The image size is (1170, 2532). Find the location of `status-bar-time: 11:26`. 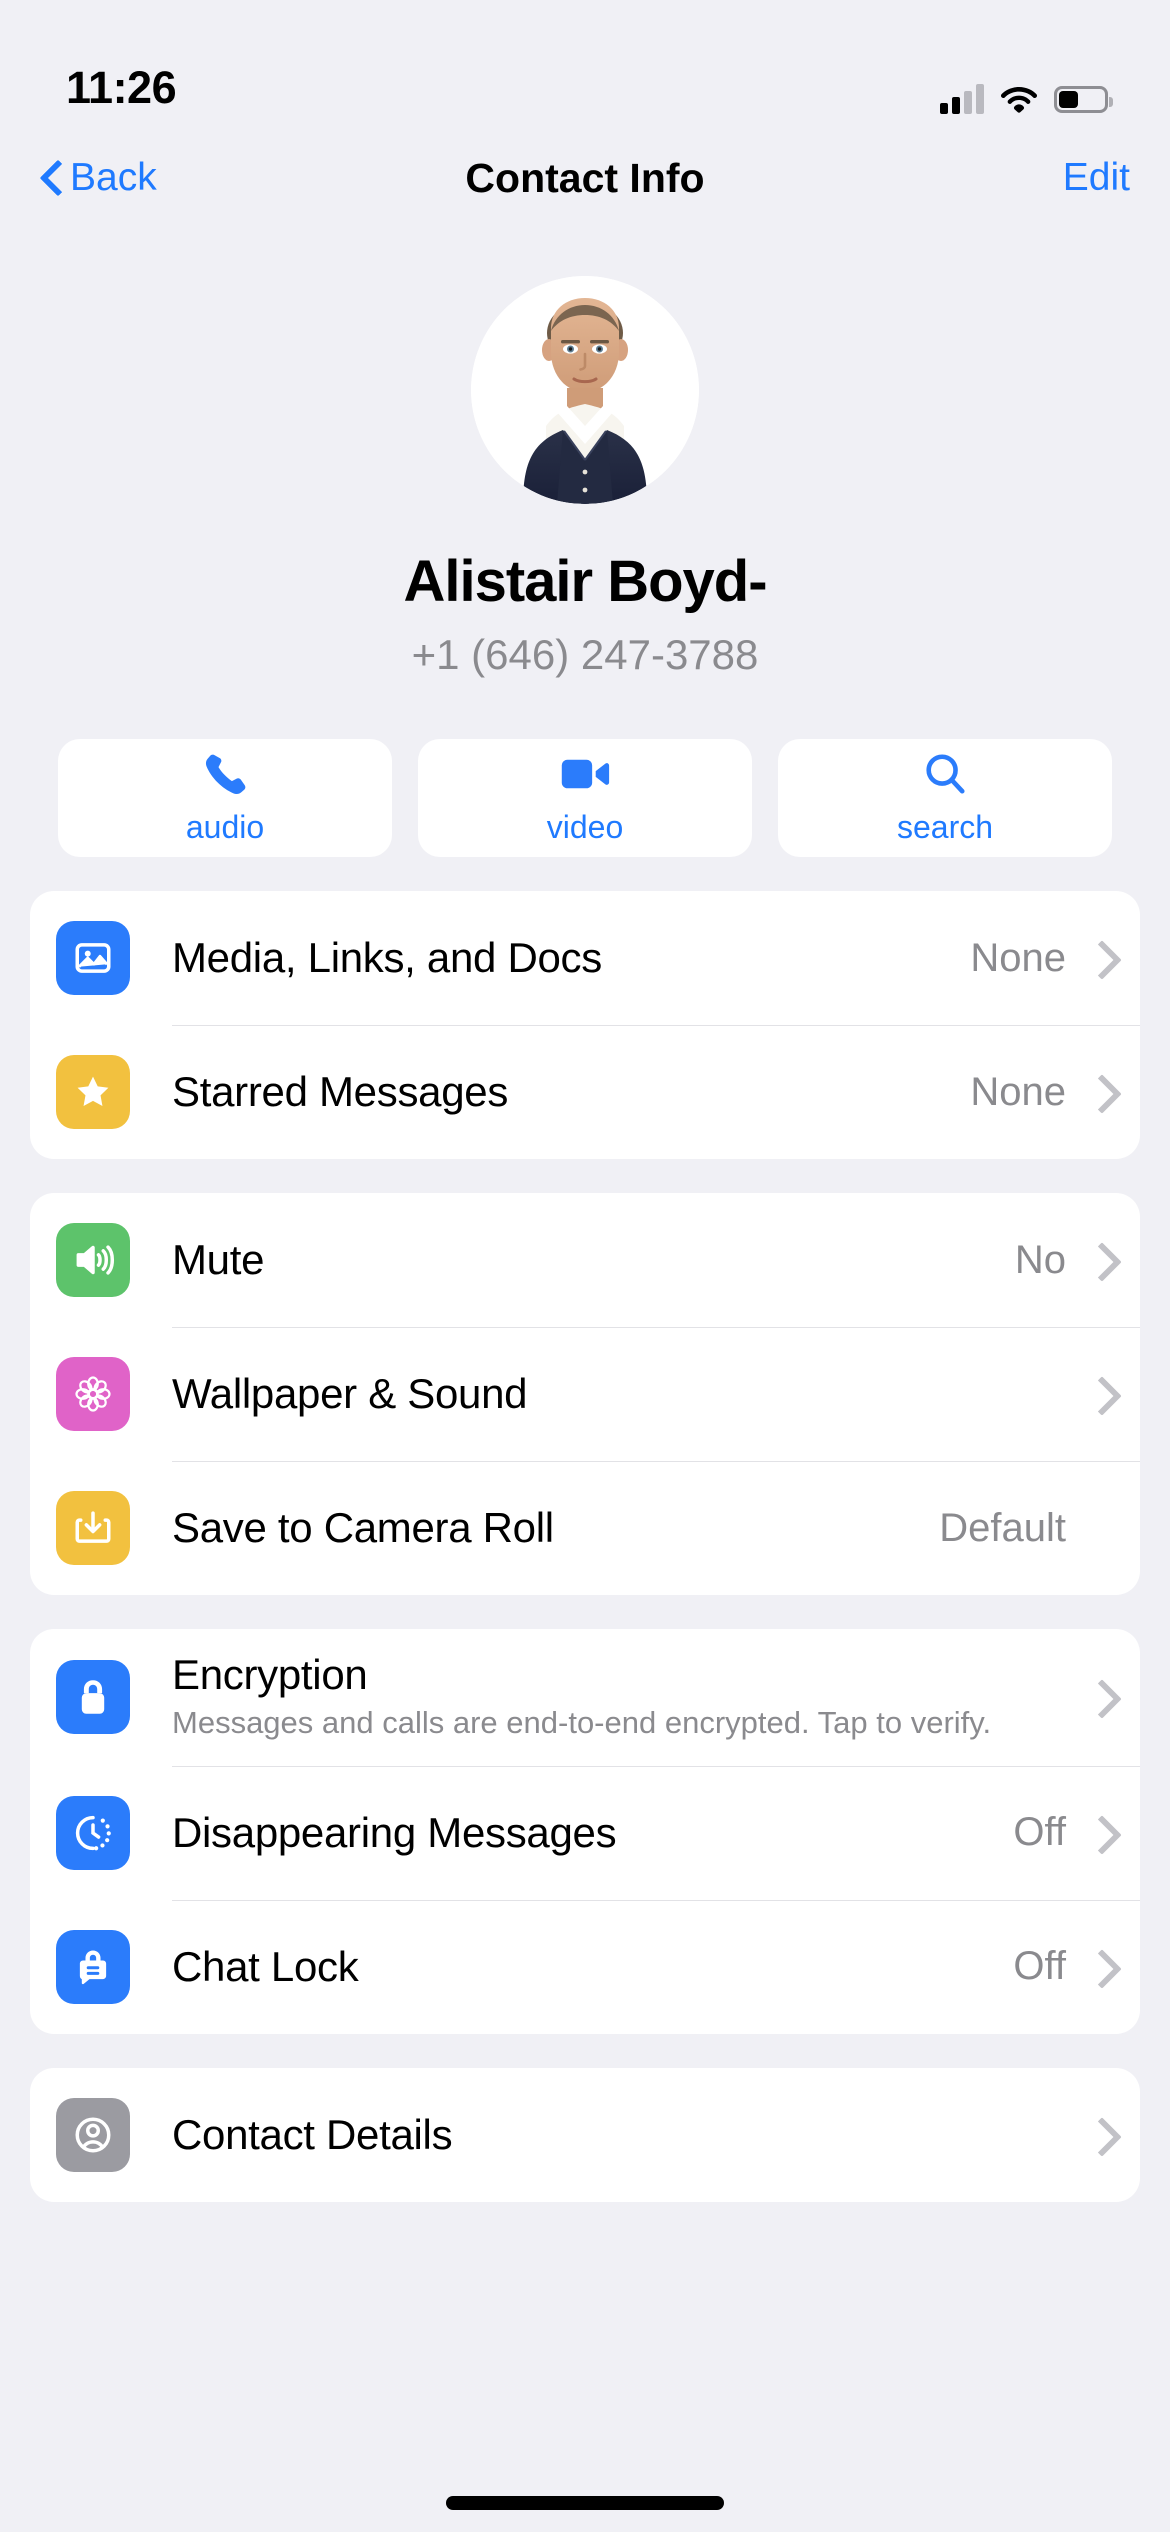

status-bar-time: 11:26 is located at coordinates (121, 87).